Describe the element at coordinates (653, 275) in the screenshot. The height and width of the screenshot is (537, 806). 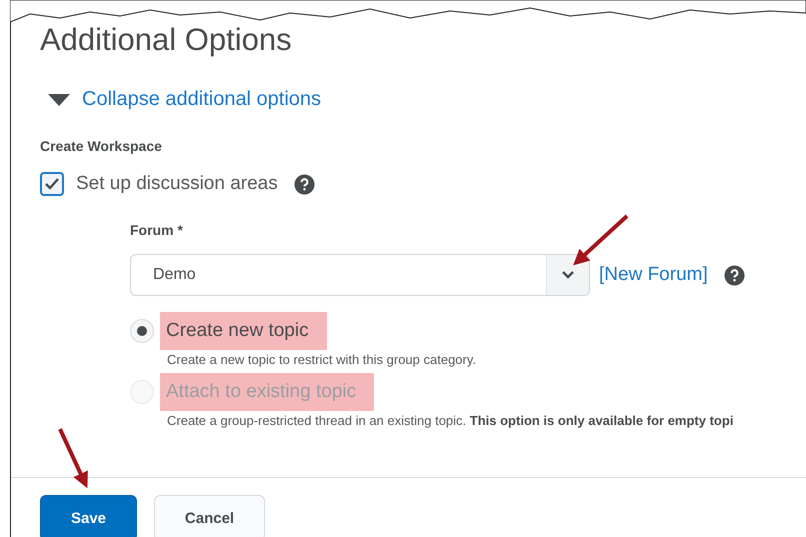
I see `new-forum-link: [New Forum]` at that location.